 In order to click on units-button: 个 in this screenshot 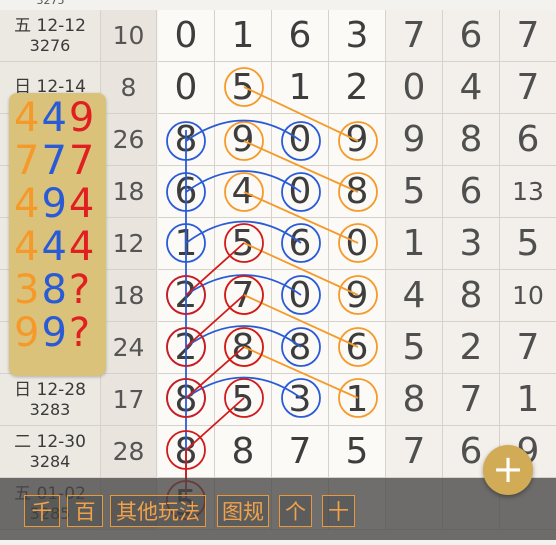, I will do `click(295, 511)`.